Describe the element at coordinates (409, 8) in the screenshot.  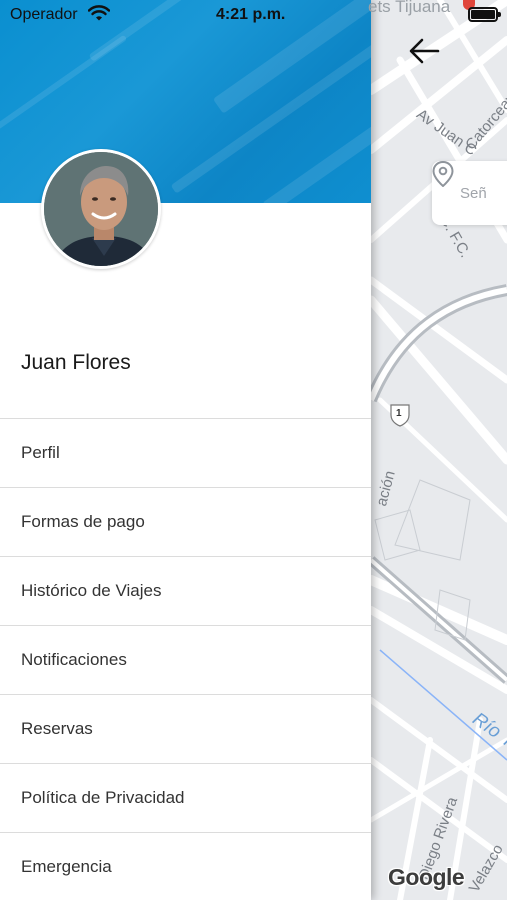
I see `map-place-label: ets Tijuana` at that location.